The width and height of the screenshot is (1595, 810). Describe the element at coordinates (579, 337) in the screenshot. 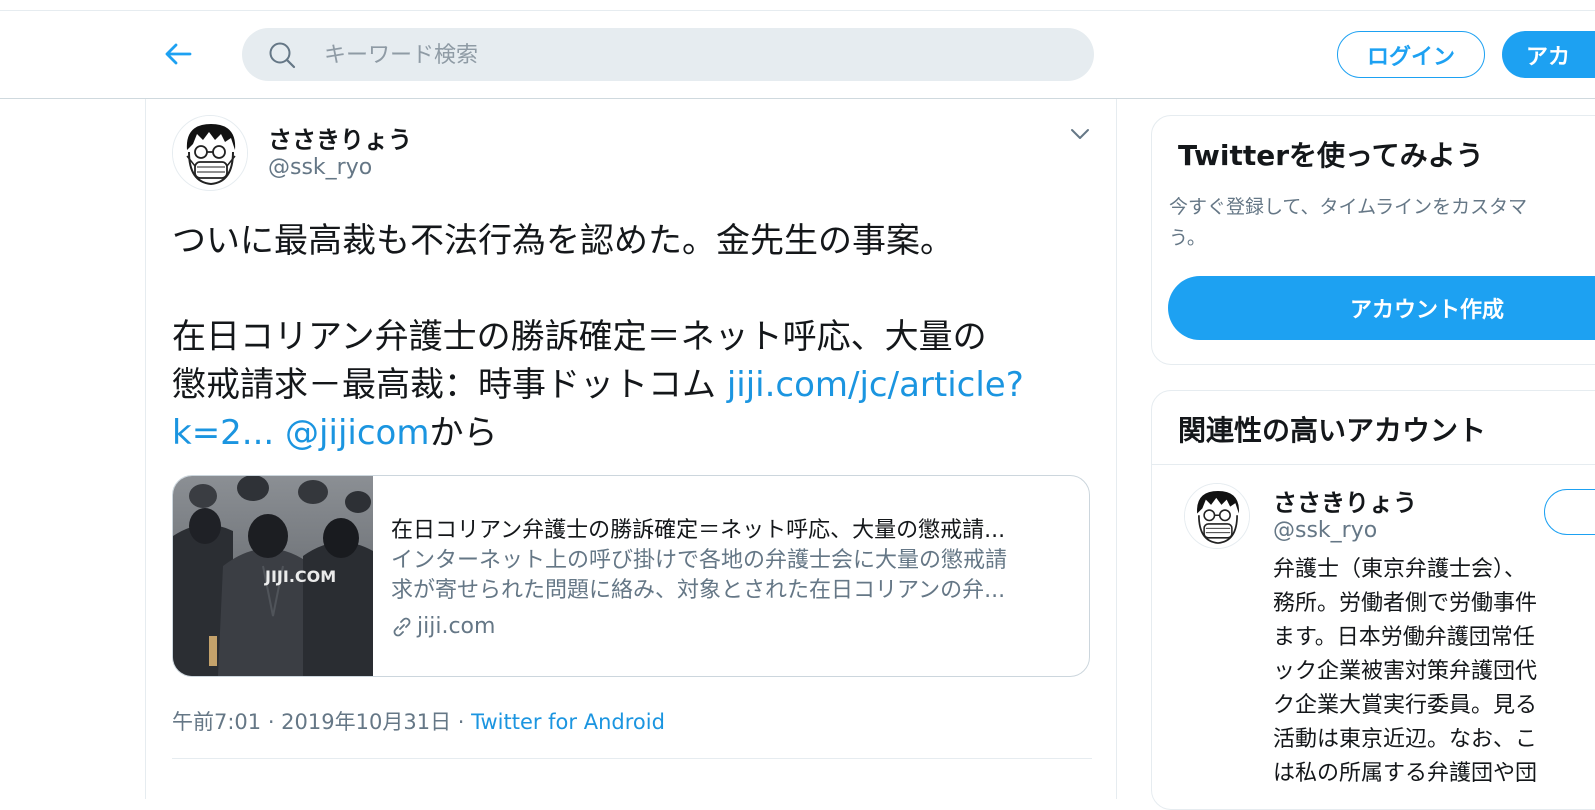

I see `tweet-text-line: 在日コリアン弁護士の勝訴確定＝ネット呼応、大量の` at that location.